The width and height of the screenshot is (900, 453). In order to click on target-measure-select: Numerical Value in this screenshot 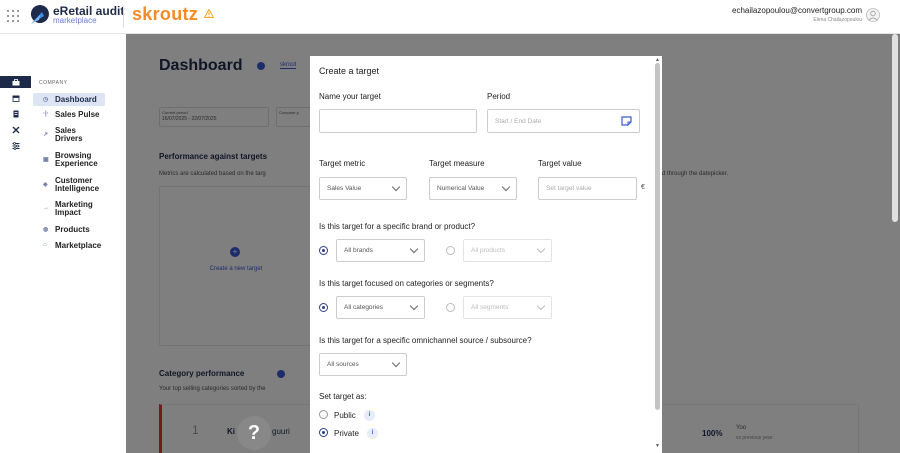, I will do `click(473, 188)`.